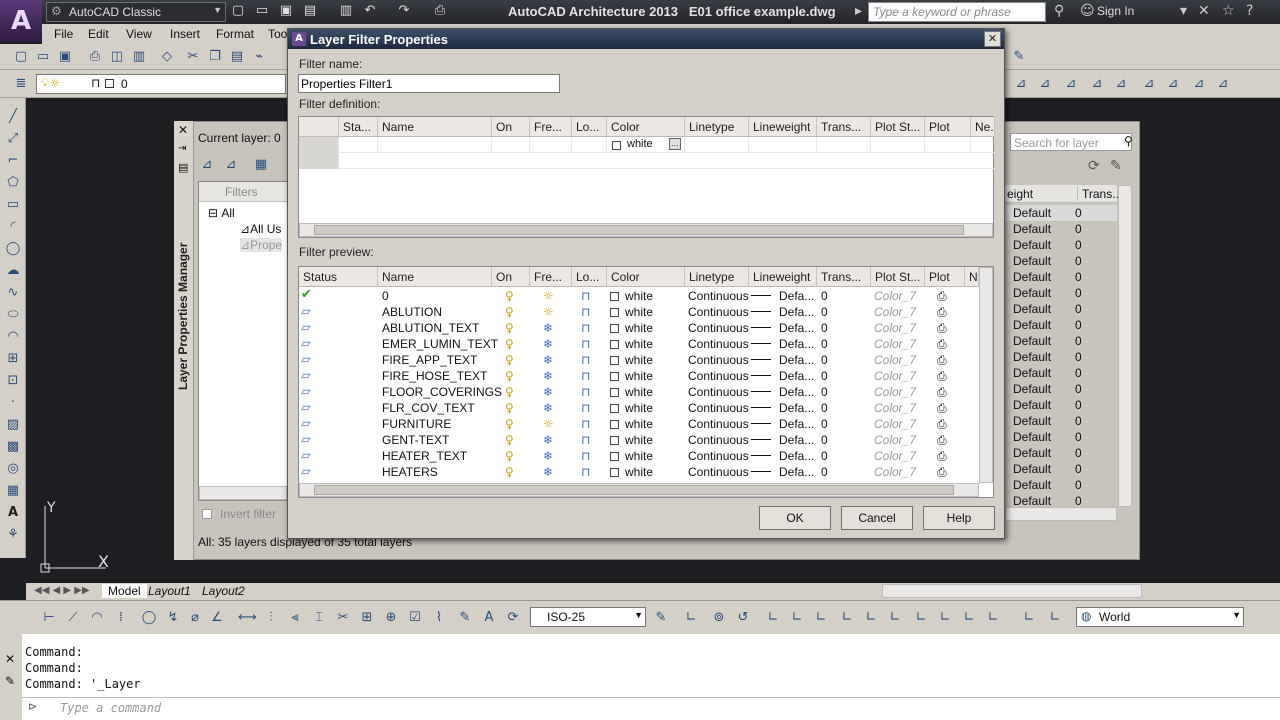  Describe the element at coordinates (415, 618) in the screenshot. I see `inspect-icon: ☑` at that location.